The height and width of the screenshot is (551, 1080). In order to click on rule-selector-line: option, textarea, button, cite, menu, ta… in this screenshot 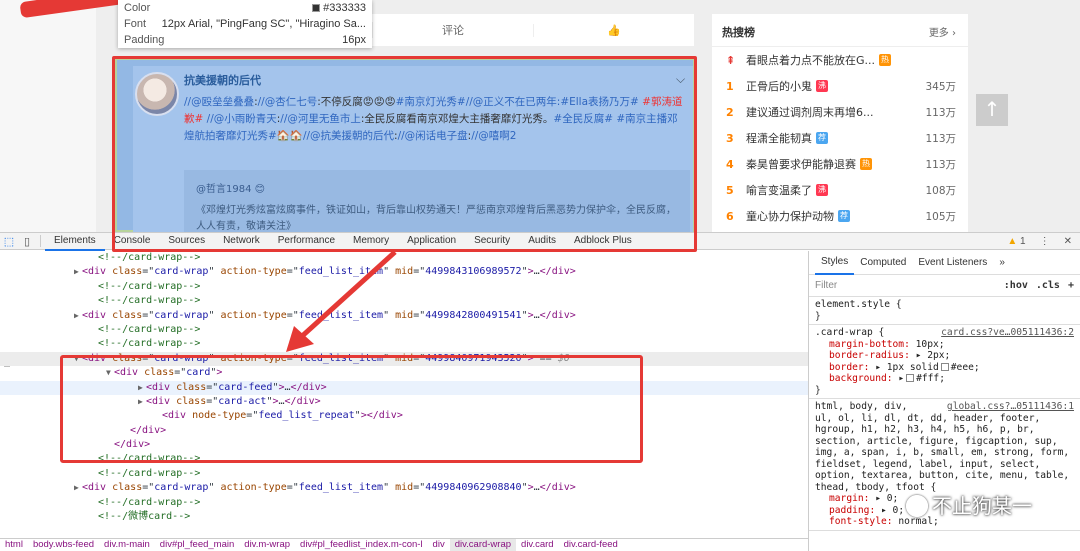, I will do `click(942, 475)`.